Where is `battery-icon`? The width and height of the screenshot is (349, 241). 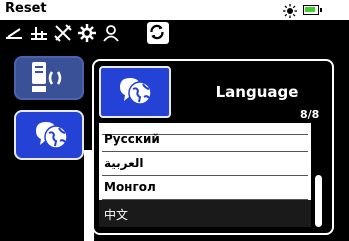
battery-icon is located at coordinates (312, 10).